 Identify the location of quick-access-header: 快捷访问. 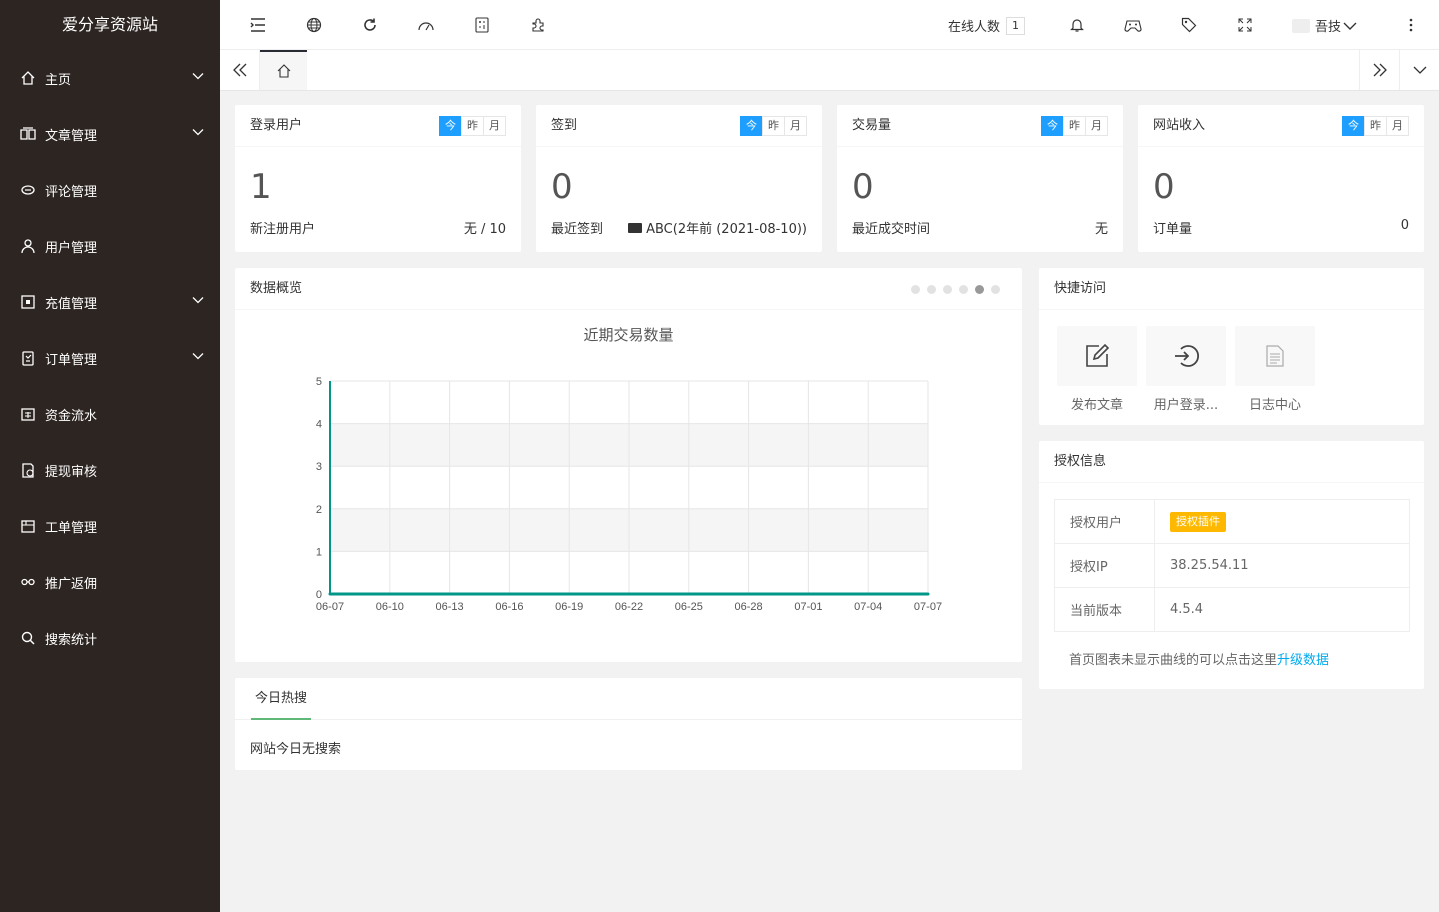
(1231, 289).